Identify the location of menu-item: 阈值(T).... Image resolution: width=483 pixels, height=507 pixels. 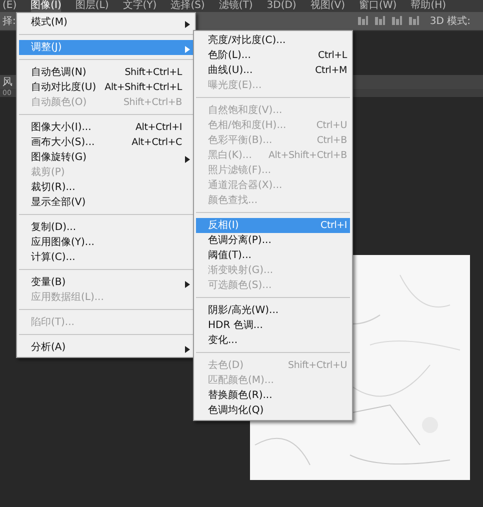
(273, 255).